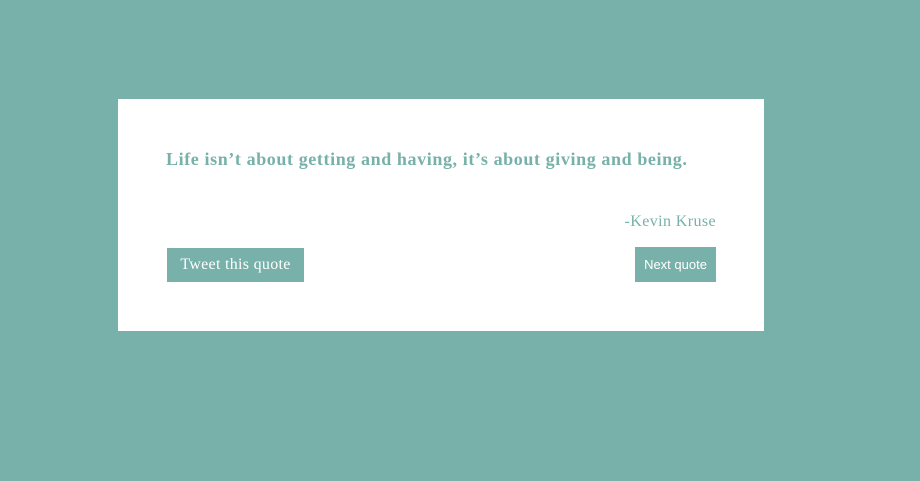  What do you see at coordinates (235, 265) in the screenshot?
I see `tweet-quote-button: Tweet this quote` at bounding box center [235, 265].